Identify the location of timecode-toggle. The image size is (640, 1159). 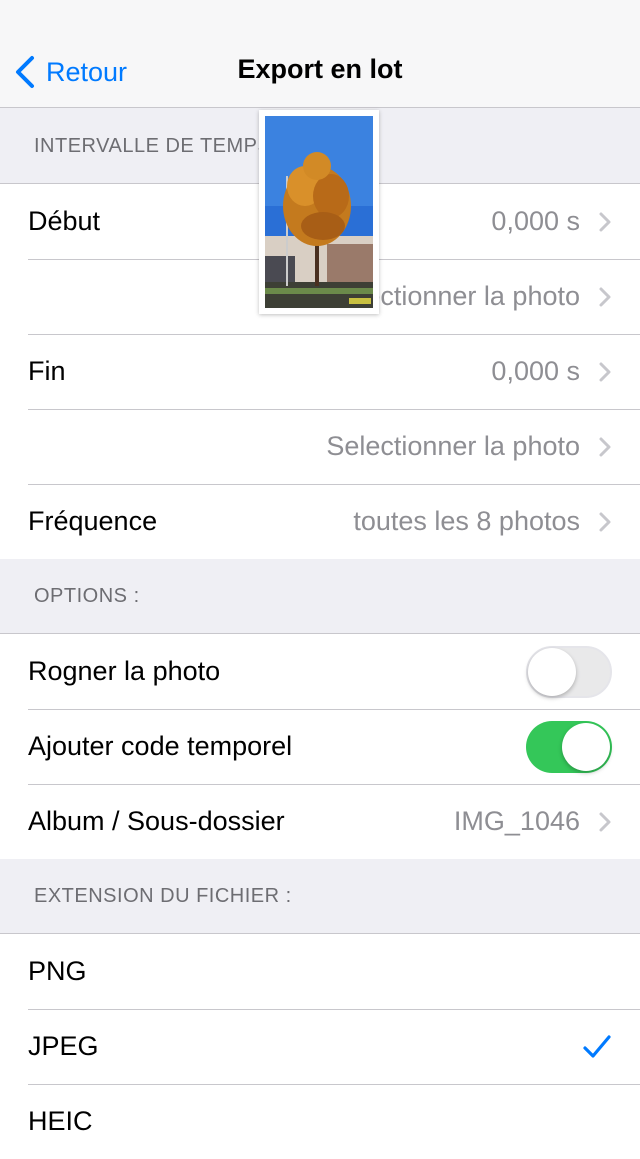
(569, 746).